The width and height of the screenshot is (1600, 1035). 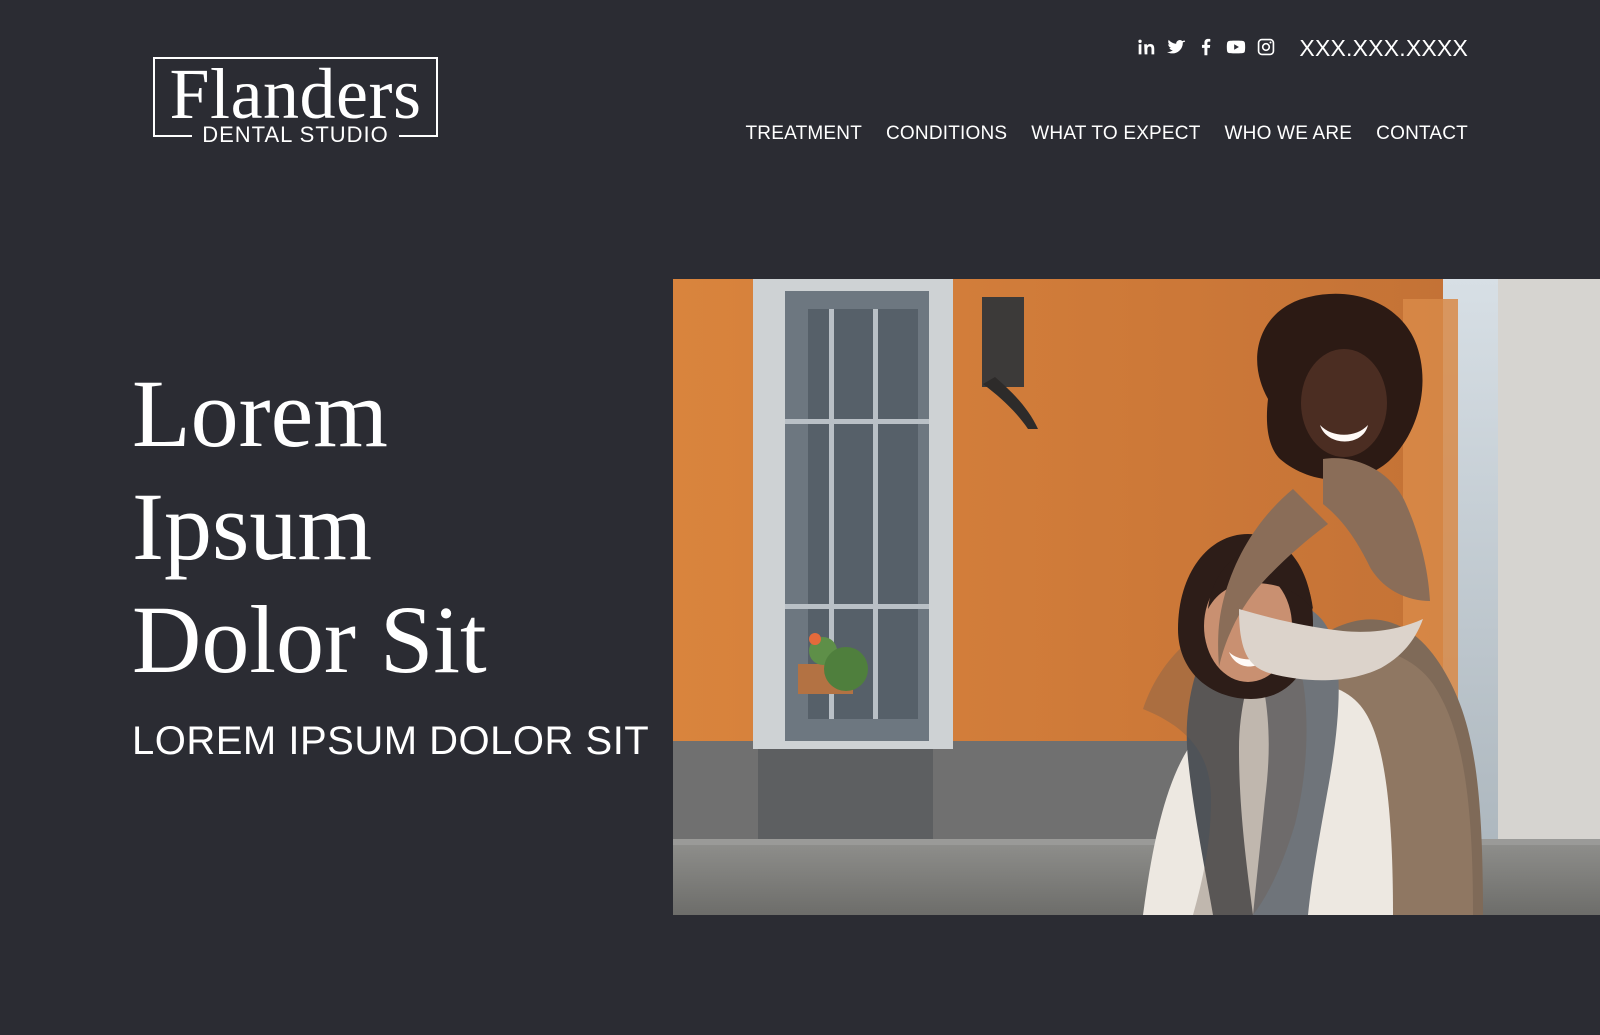 I want to click on hero-headline-line-3: Dolor Sit, so click(x=309, y=639).